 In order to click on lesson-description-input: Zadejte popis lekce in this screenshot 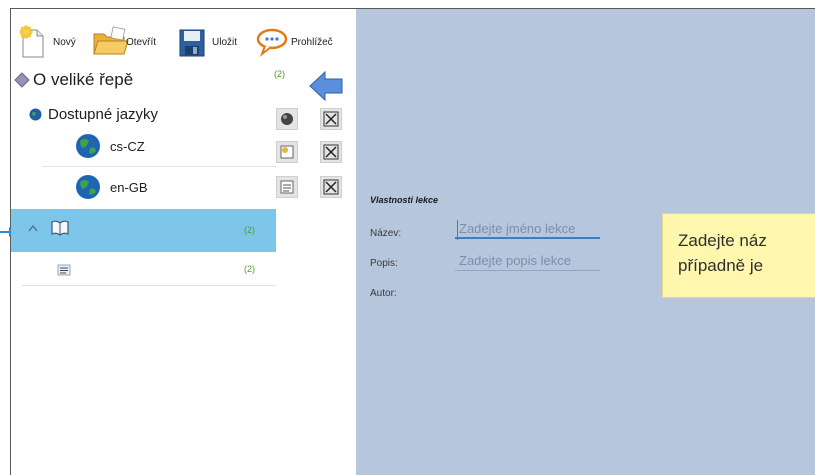, I will do `click(527, 262)`.